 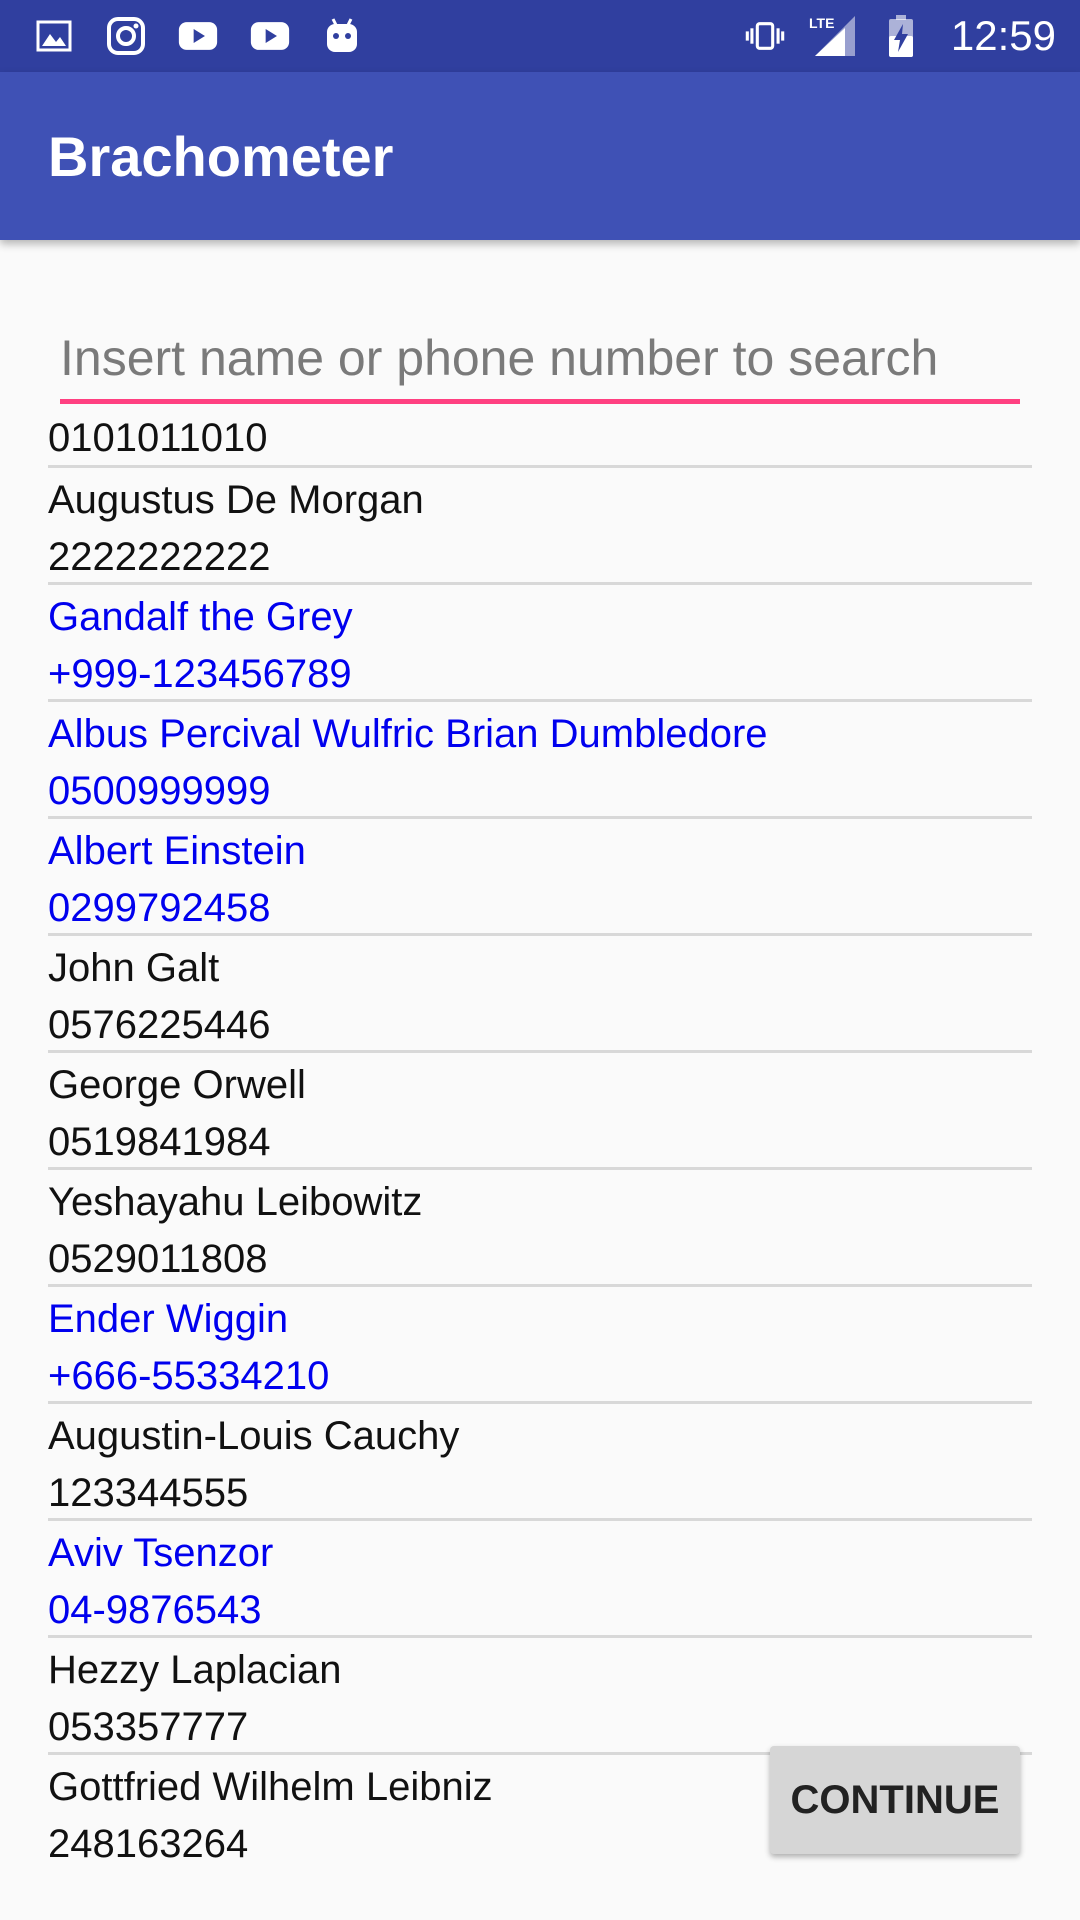 I want to click on contact-name: Augustus De Morgan, so click(x=236, y=500).